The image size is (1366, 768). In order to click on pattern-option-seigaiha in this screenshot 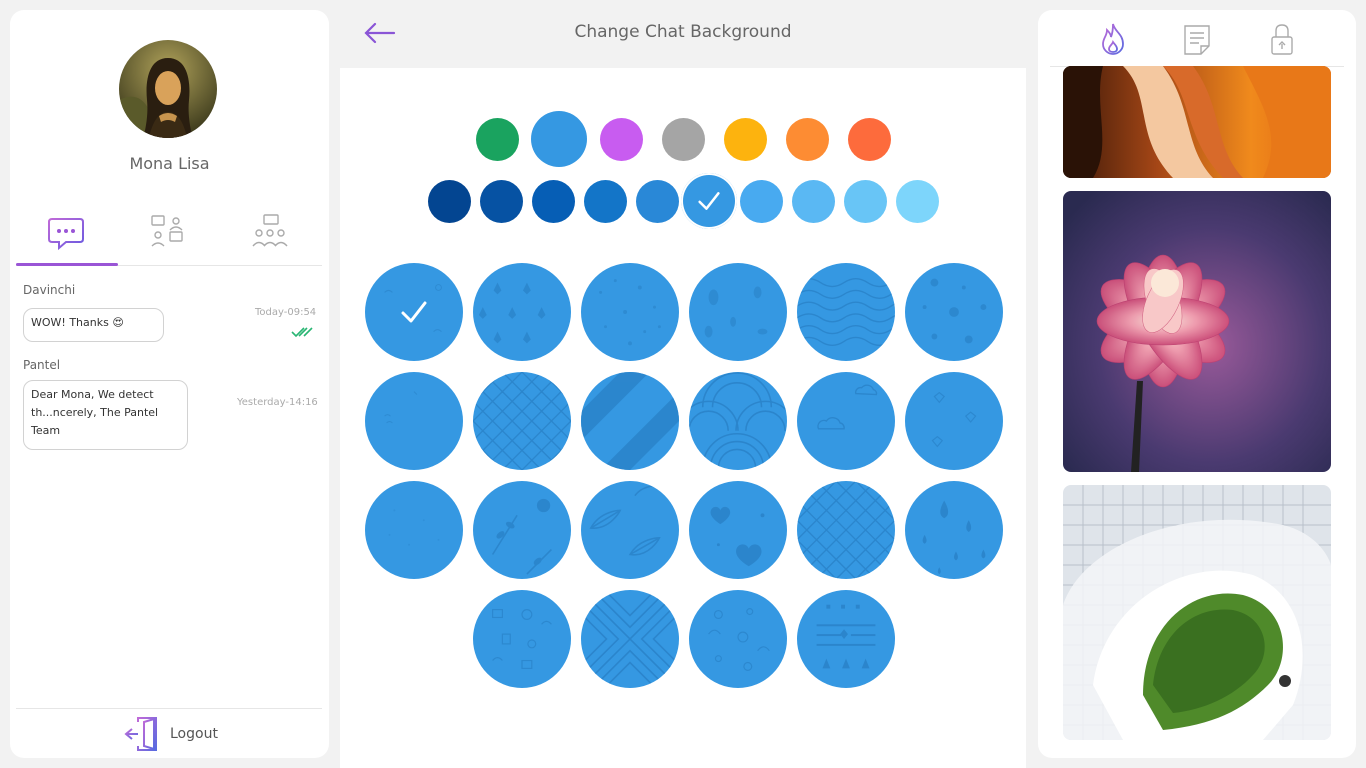, I will do `click(738, 421)`.